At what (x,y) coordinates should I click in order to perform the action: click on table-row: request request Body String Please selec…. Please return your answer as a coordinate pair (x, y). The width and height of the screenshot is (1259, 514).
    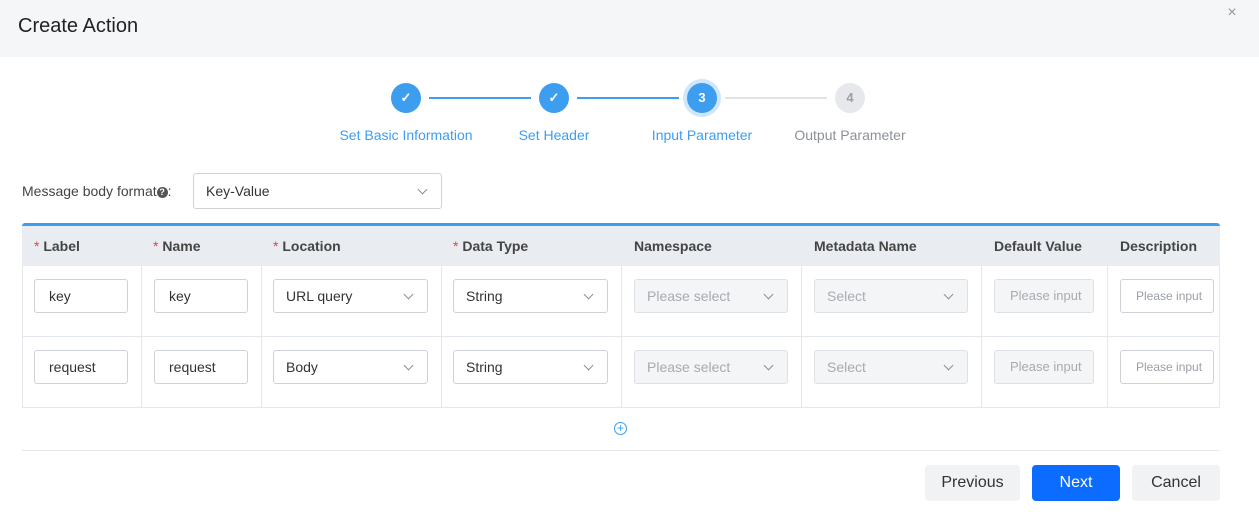
    Looking at the image, I should click on (621, 372).